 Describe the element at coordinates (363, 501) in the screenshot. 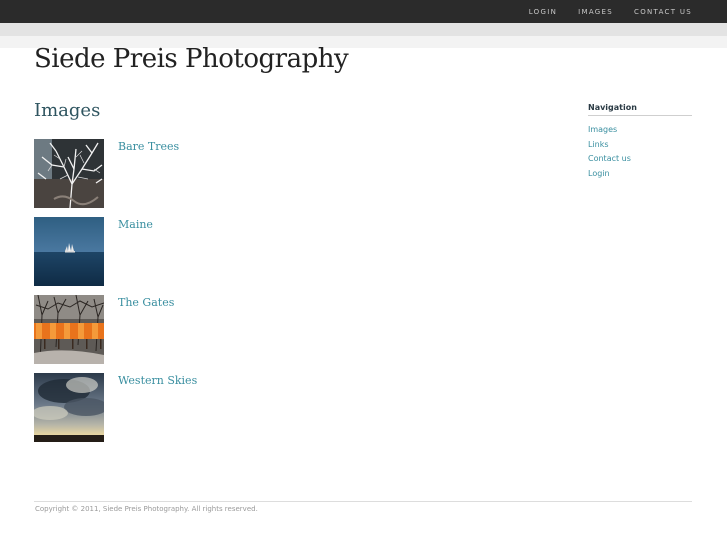

I see `footer-divider` at that location.